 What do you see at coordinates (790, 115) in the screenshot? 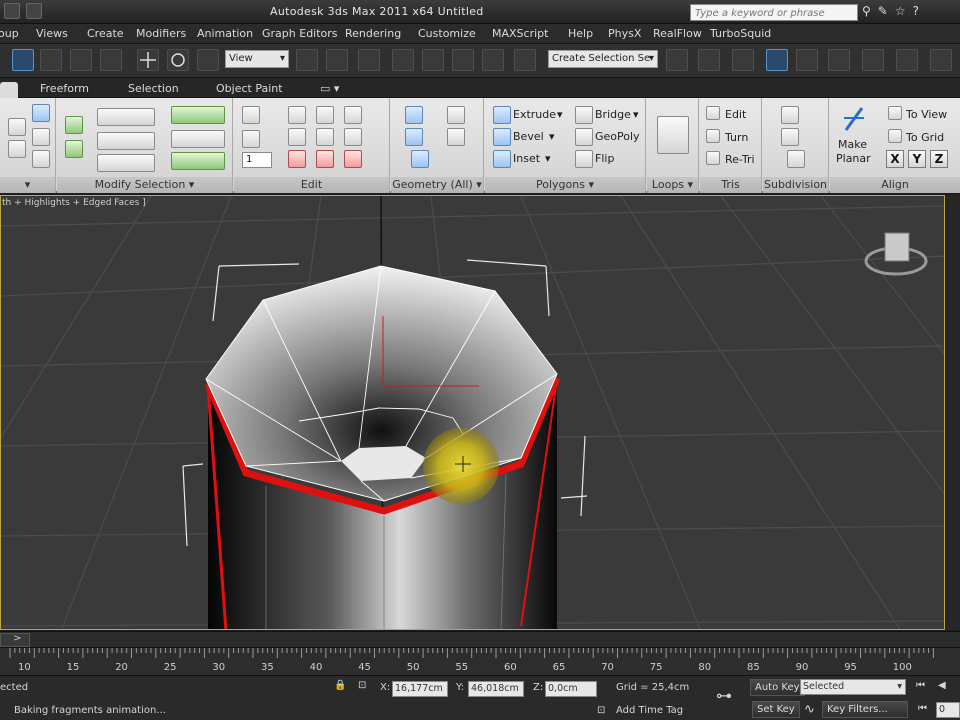
I see `meshsmooth-icon` at bounding box center [790, 115].